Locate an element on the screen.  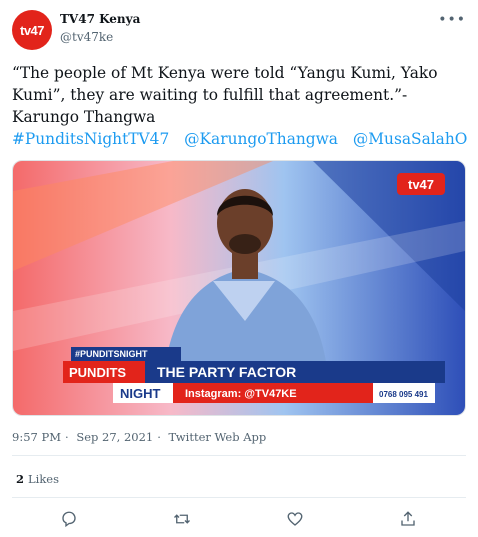
reply-icon is located at coordinates (69, 519).